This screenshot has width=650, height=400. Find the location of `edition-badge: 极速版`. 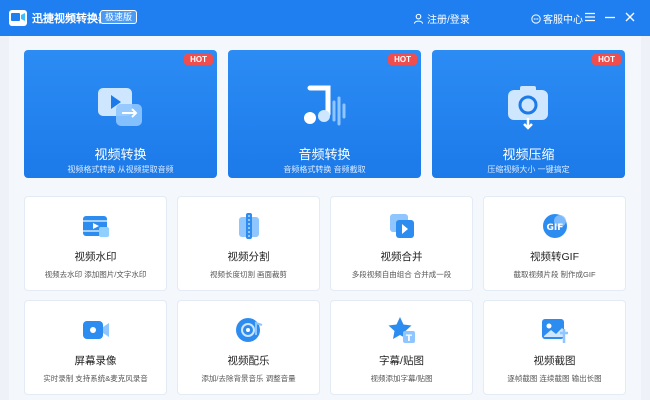

edition-badge: 极速版 is located at coordinates (119, 17).